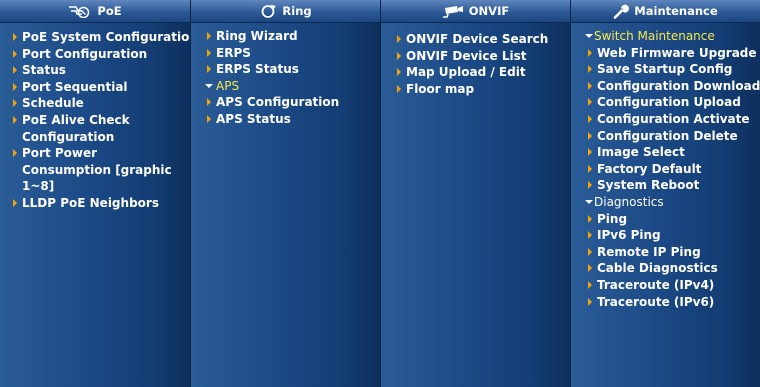 The image size is (760, 387). Describe the element at coordinates (99, 37) in the screenshot. I see `menu-item-poe-system-configuration: PoE System Configuration` at that location.